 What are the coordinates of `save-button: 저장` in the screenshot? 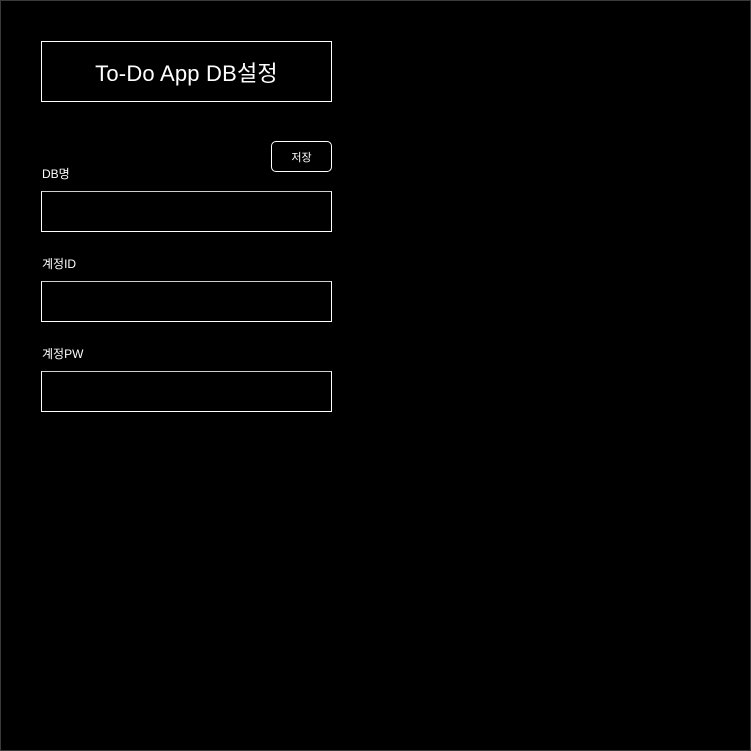 It's located at (301, 156).